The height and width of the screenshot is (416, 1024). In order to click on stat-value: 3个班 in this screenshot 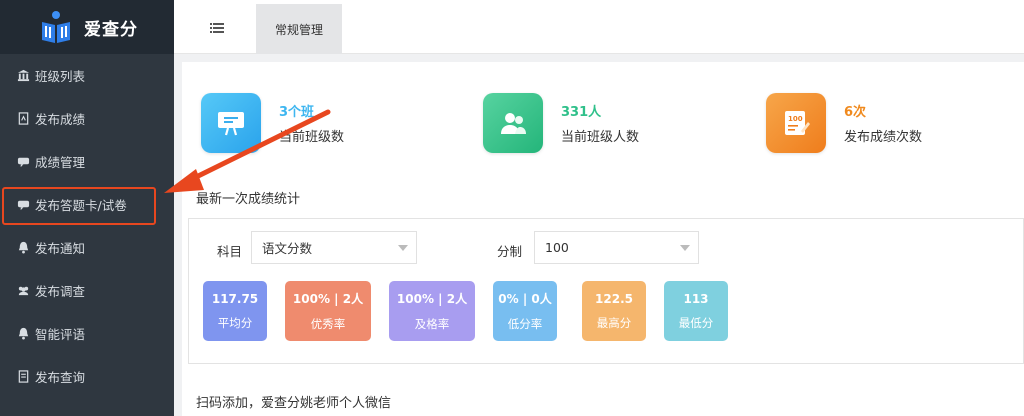, I will do `click(297, 112)`.